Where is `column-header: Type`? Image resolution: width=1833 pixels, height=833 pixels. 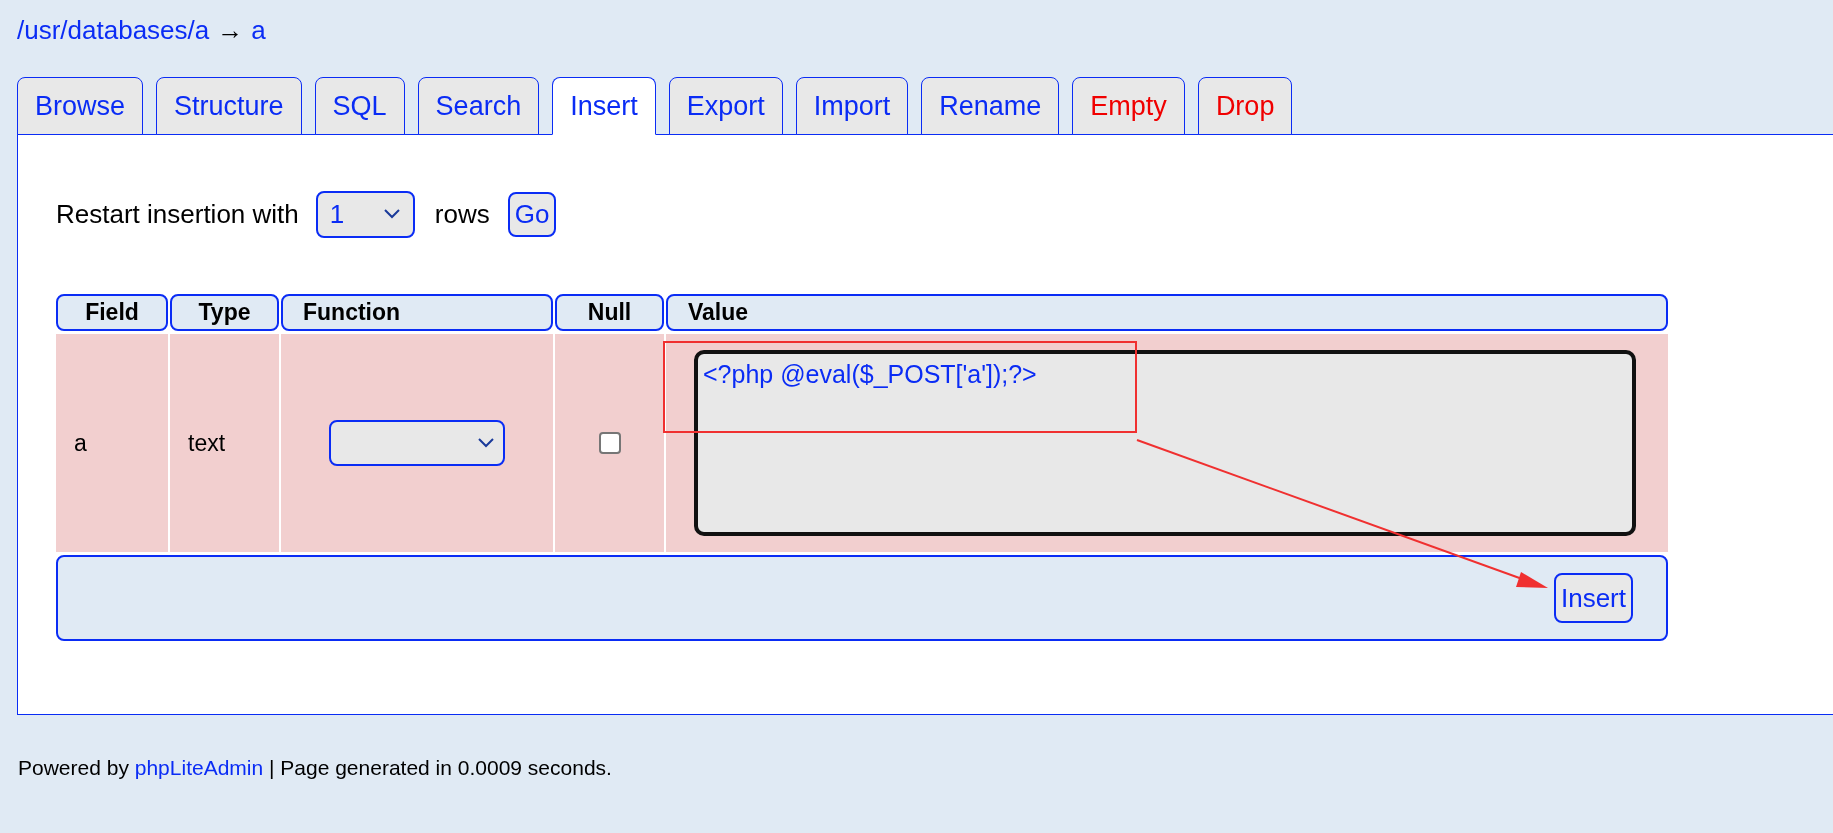 column-header: Type is located at coordinates (224, 312).